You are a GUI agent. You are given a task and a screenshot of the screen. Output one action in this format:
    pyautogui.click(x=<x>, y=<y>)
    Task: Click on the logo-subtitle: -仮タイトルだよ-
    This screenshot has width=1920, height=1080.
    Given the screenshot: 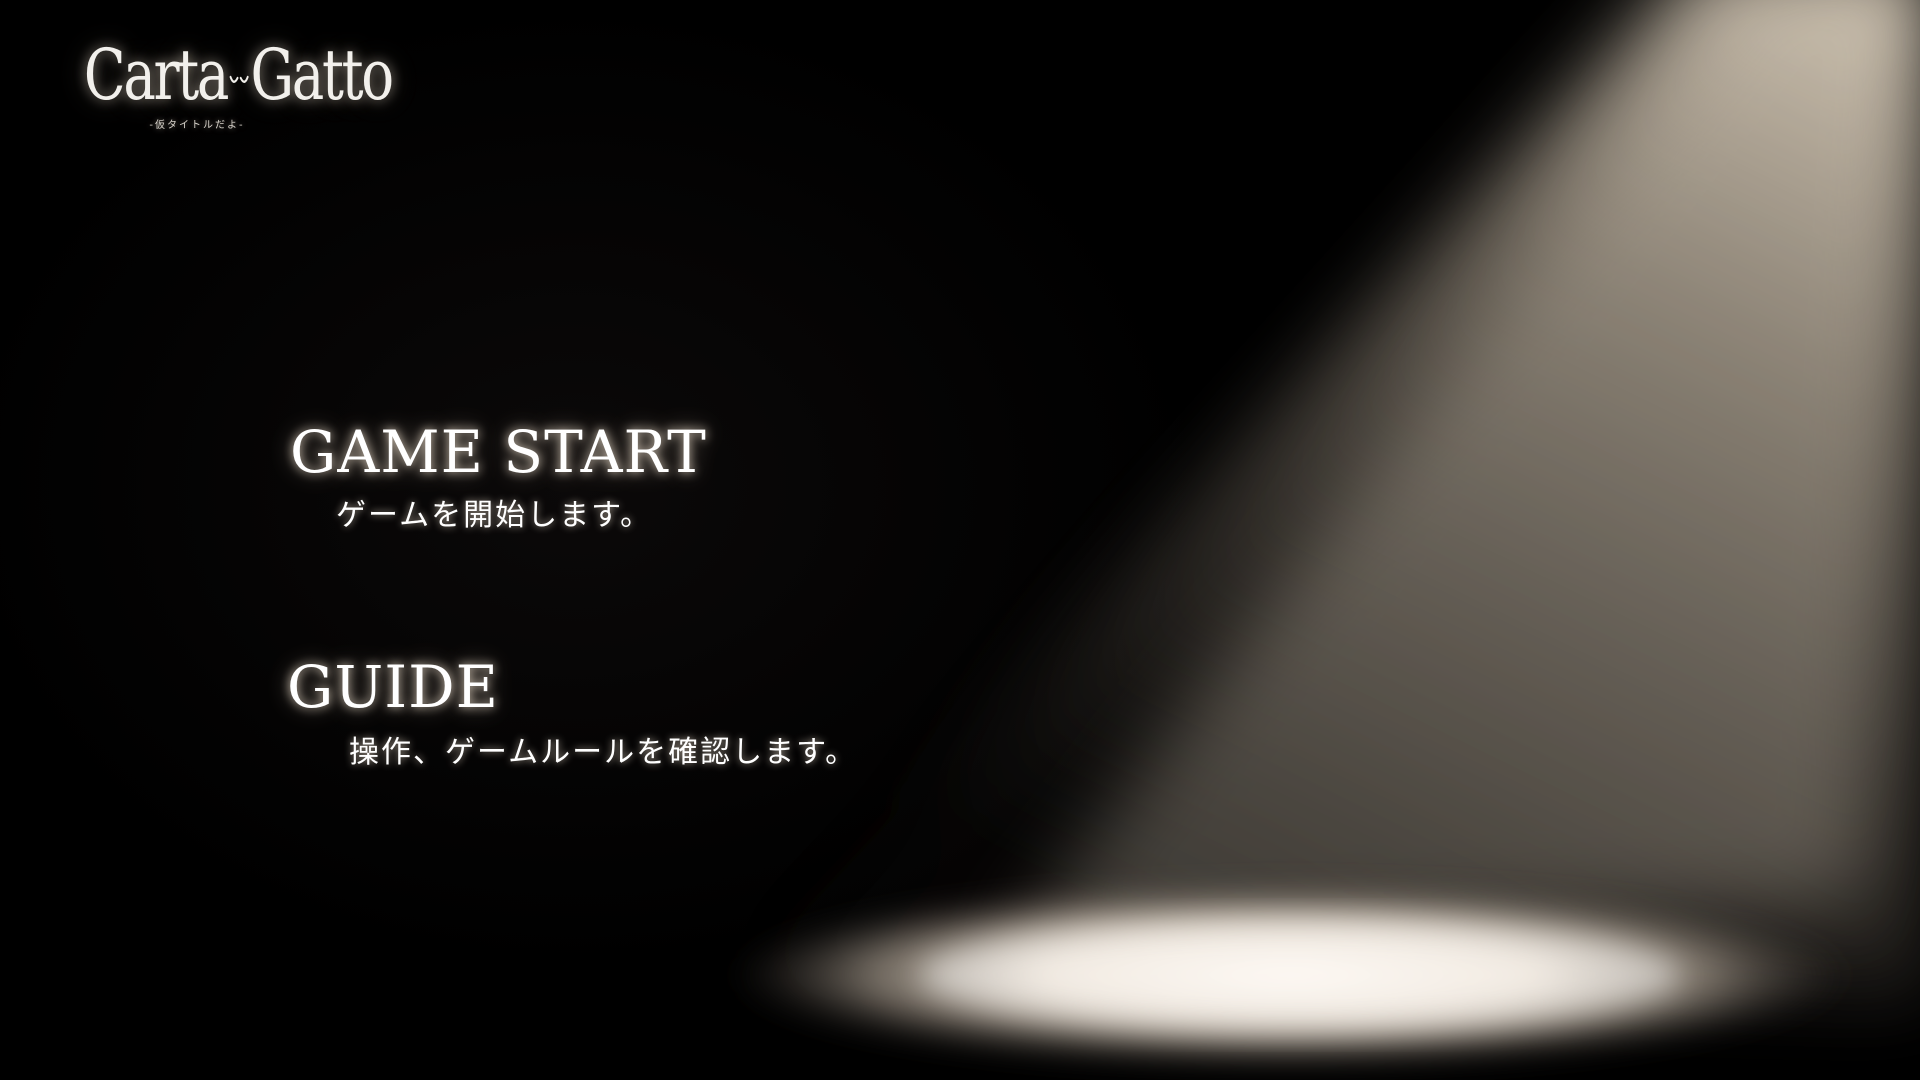 What is the action you would take?
    pyautogui.click(x=197, y=125)
    